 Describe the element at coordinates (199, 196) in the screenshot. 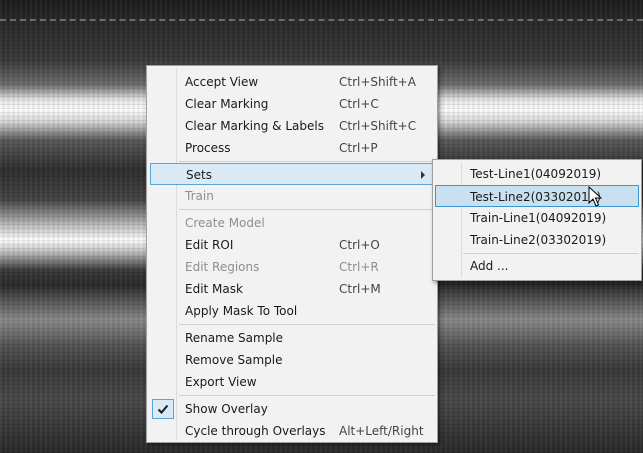

I see `menu-item-label: Train` at that location.